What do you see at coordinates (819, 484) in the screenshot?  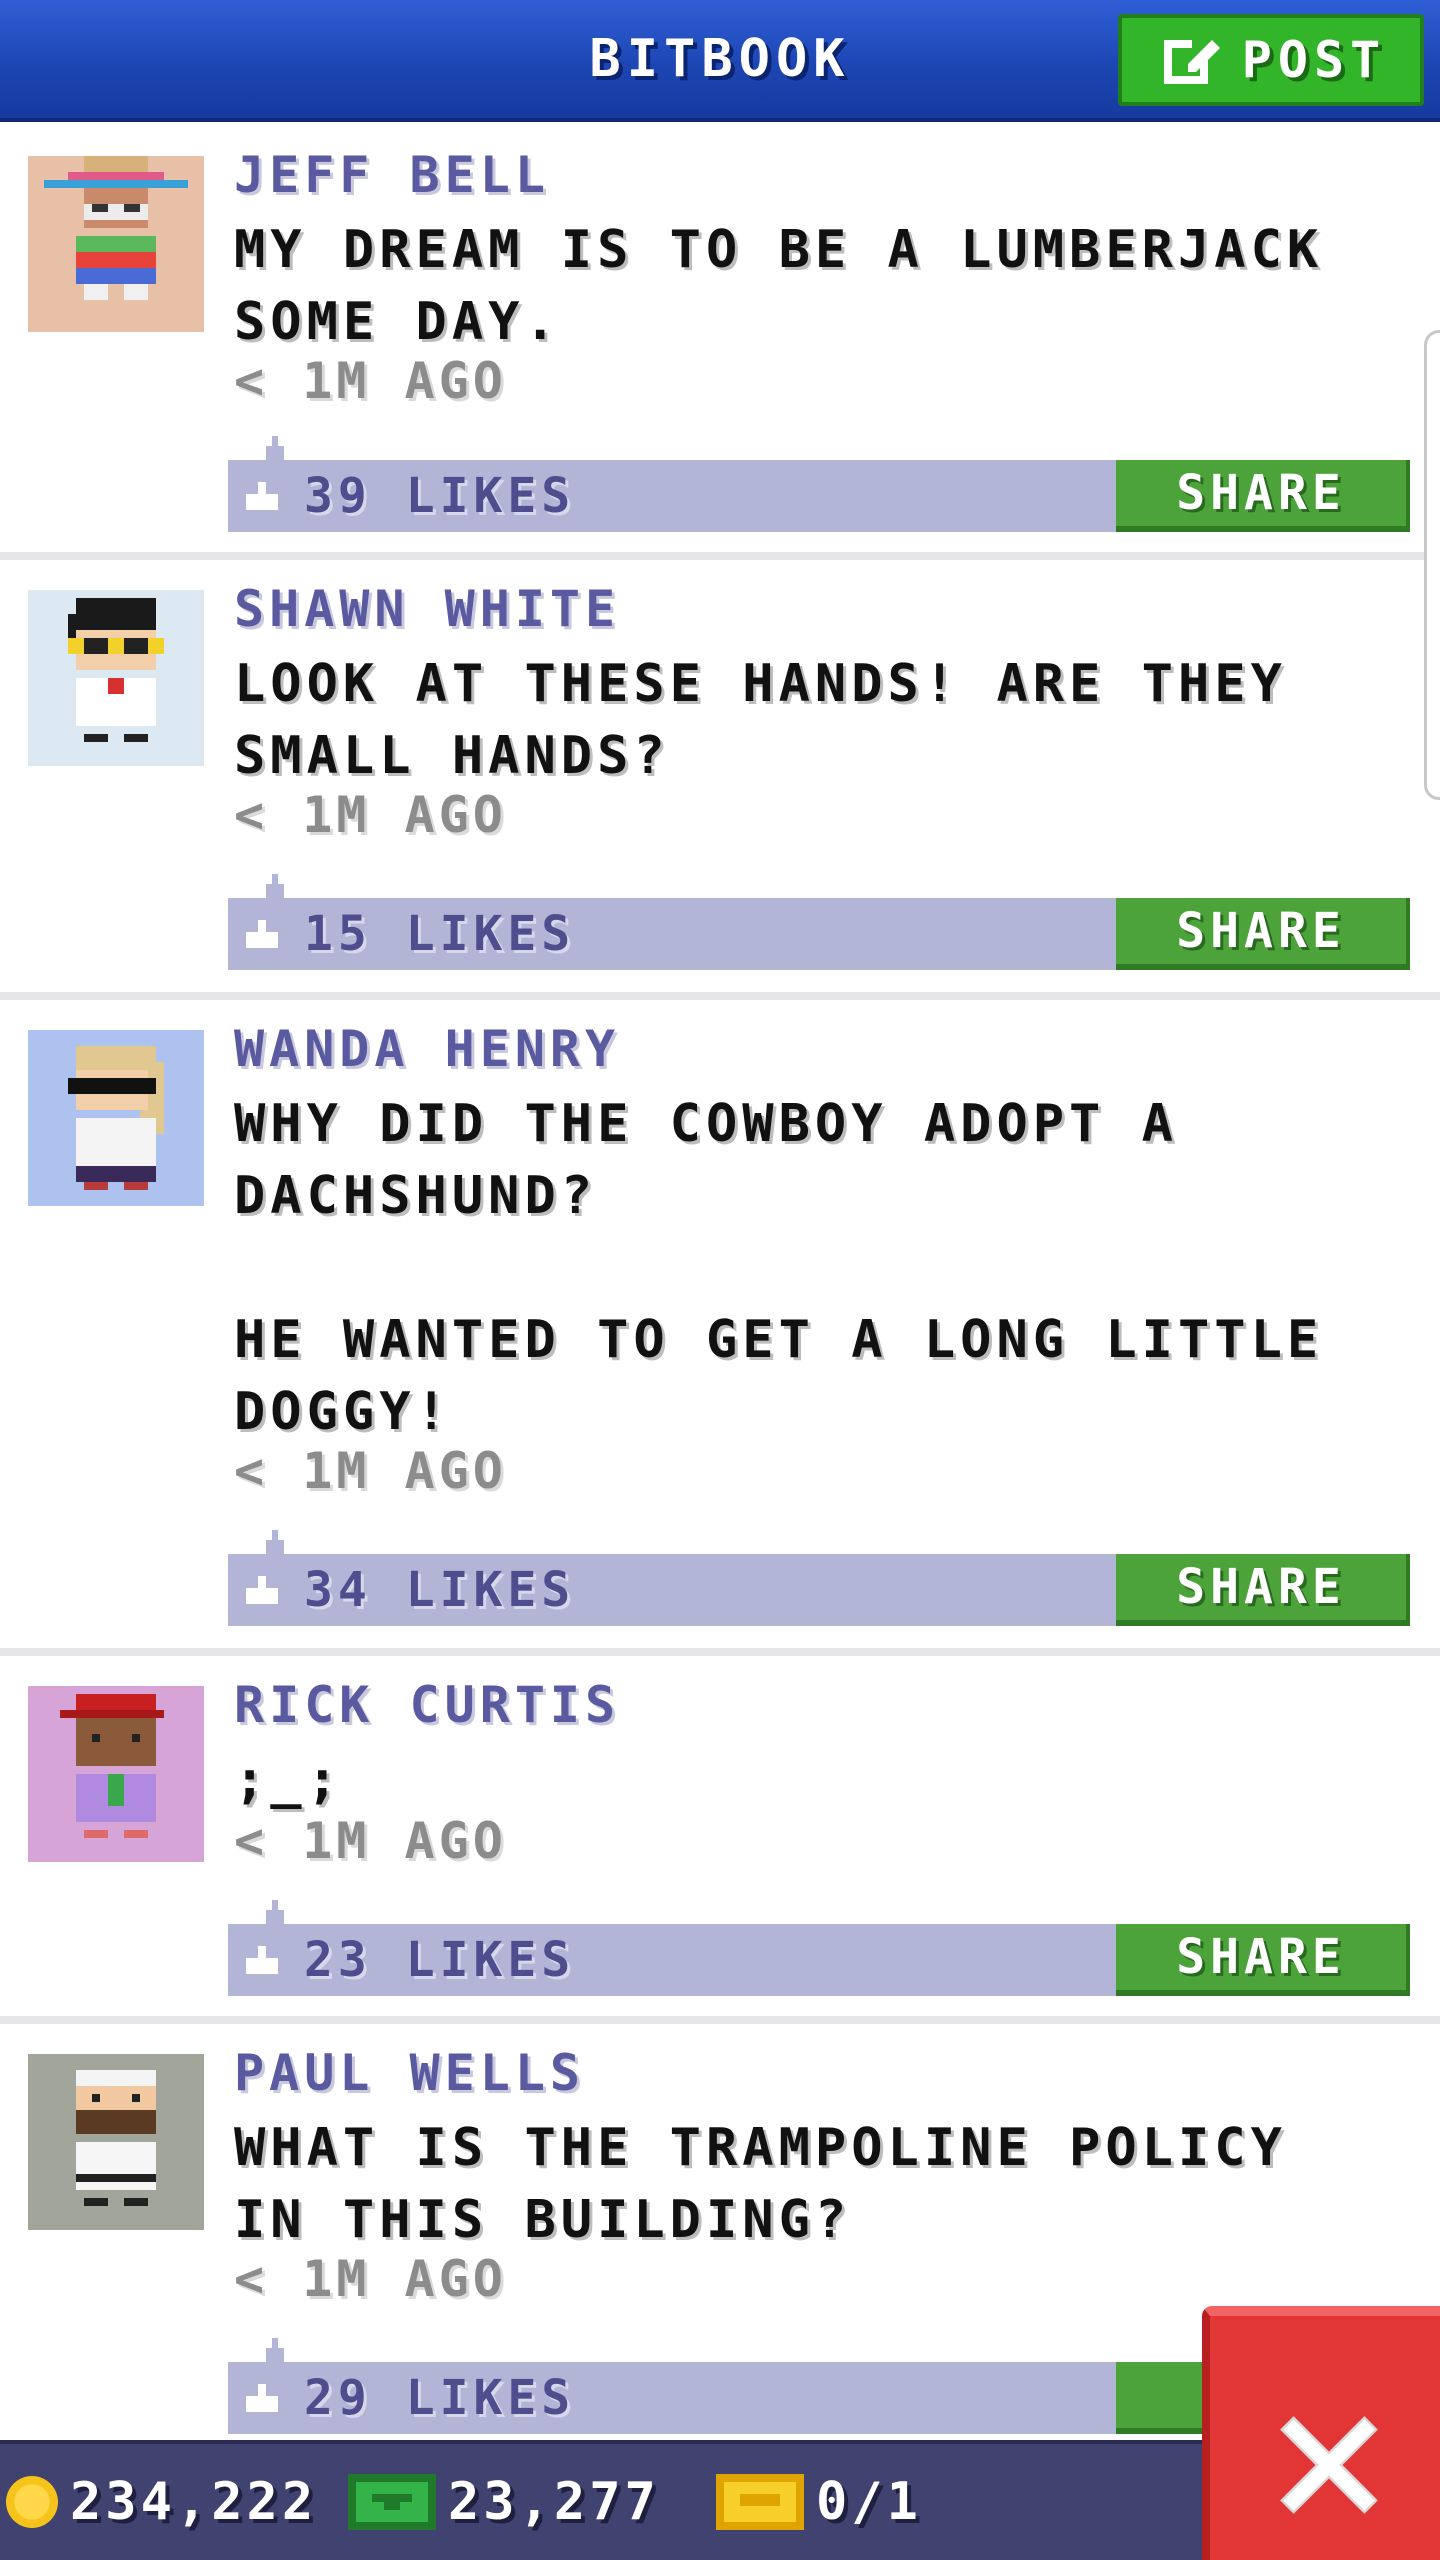 I see `likes-bar: 39 LIKES SHARE` at bounding box center [819, 484].